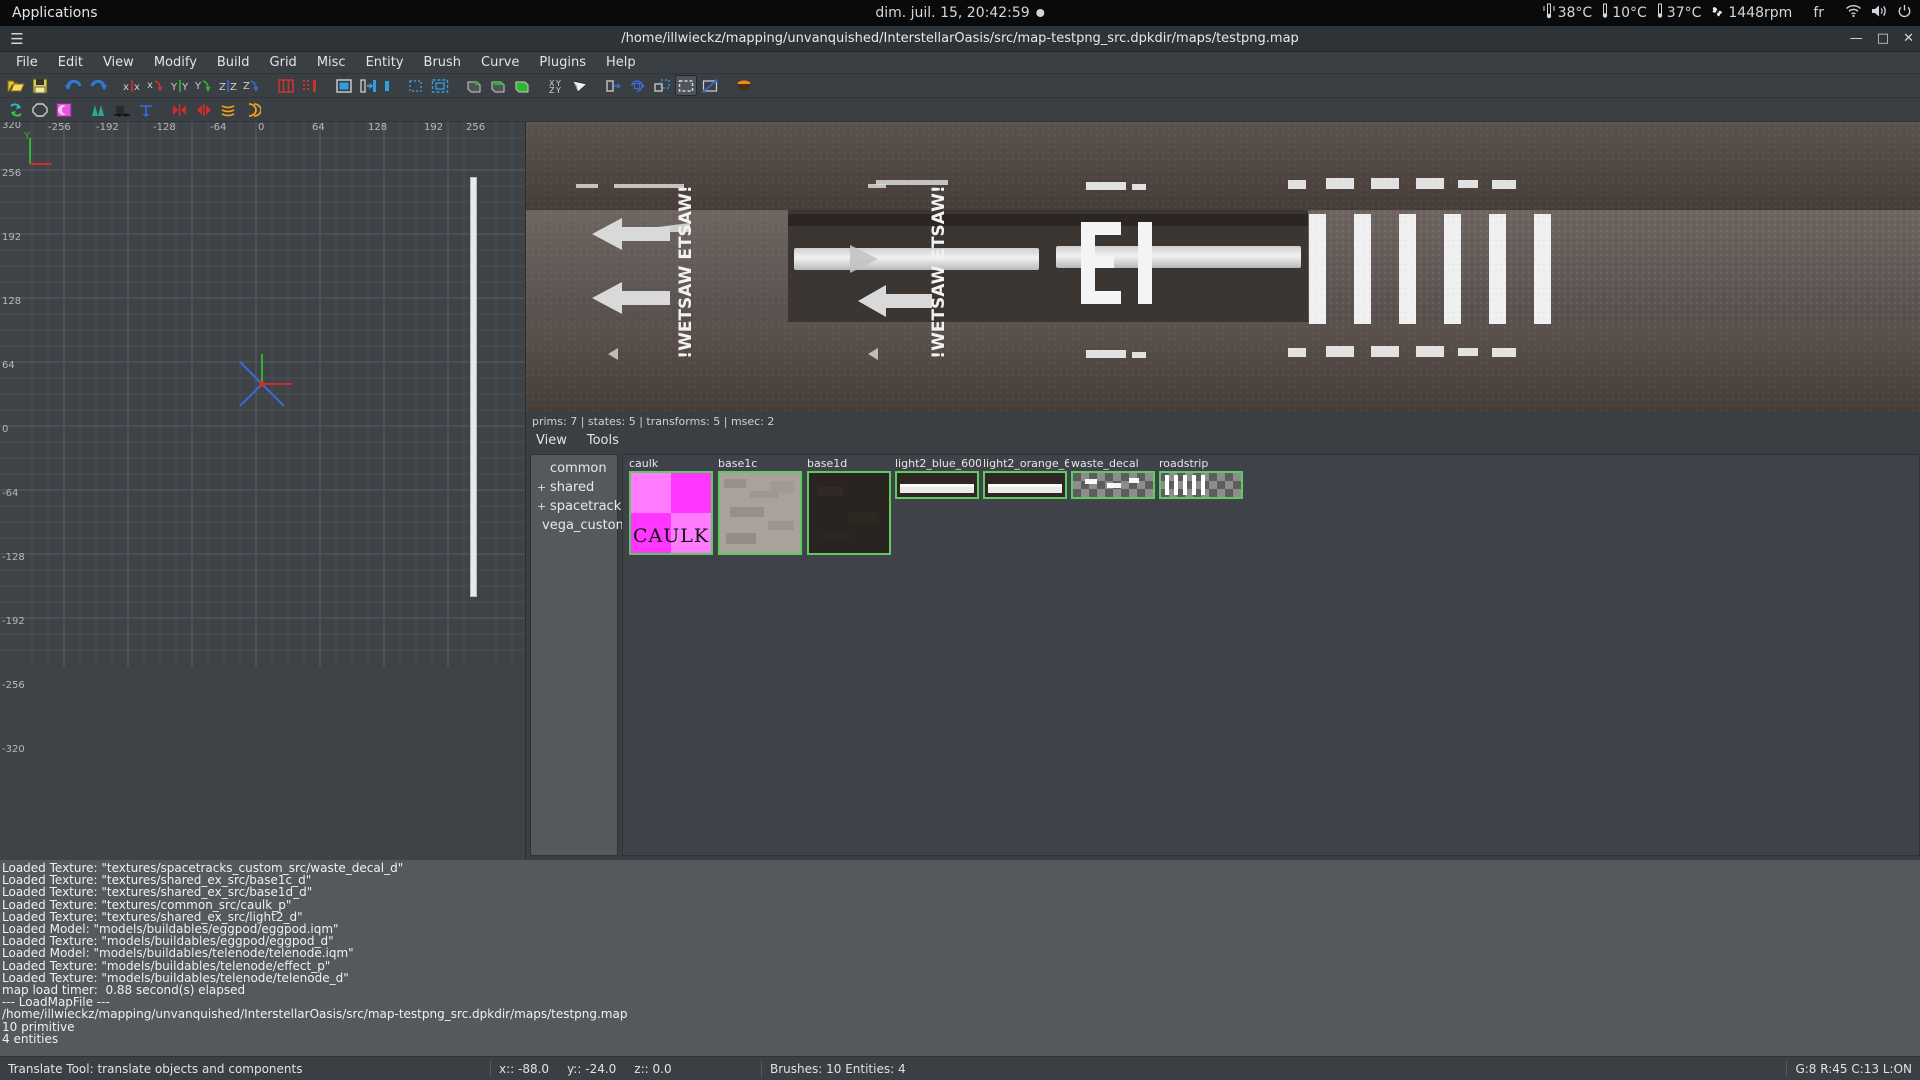  Describe the element at coordinates (368, 85) in the screenshot. I see `select-partial-tall-icon` at that location.